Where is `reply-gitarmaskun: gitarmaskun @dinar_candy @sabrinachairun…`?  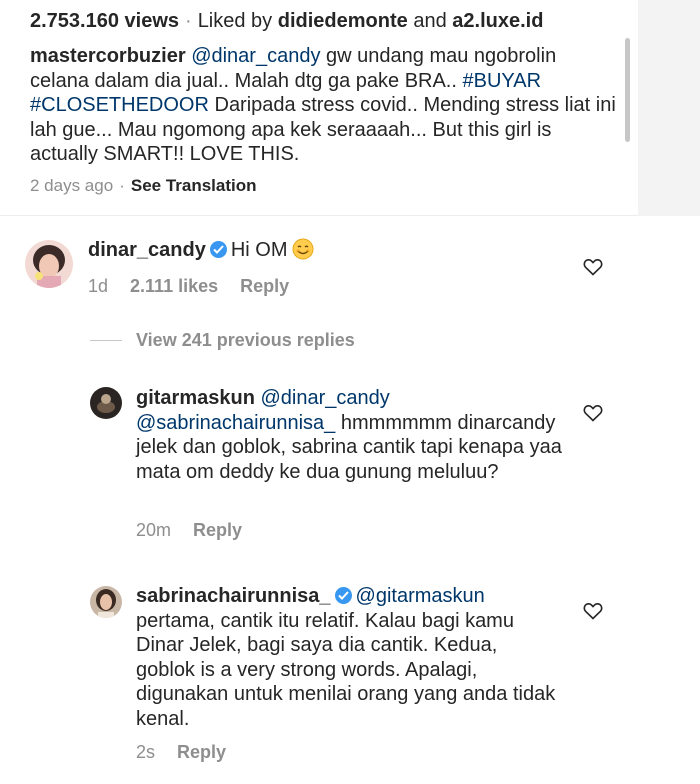
reply-gitarmaskun: gitarmaskun @dinar_candy @sabrinachairun… is located at coordinates (351, 435).